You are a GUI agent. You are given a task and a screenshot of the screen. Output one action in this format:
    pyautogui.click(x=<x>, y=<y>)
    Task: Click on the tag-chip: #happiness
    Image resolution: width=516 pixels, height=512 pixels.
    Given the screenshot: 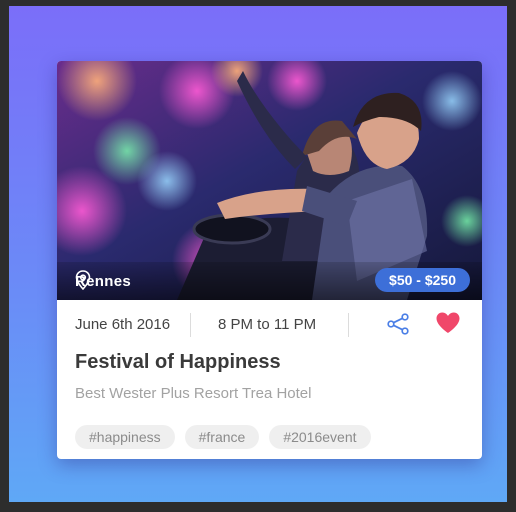 What is the action you would take?
    pyautogui.click(x=125, y=437)
    